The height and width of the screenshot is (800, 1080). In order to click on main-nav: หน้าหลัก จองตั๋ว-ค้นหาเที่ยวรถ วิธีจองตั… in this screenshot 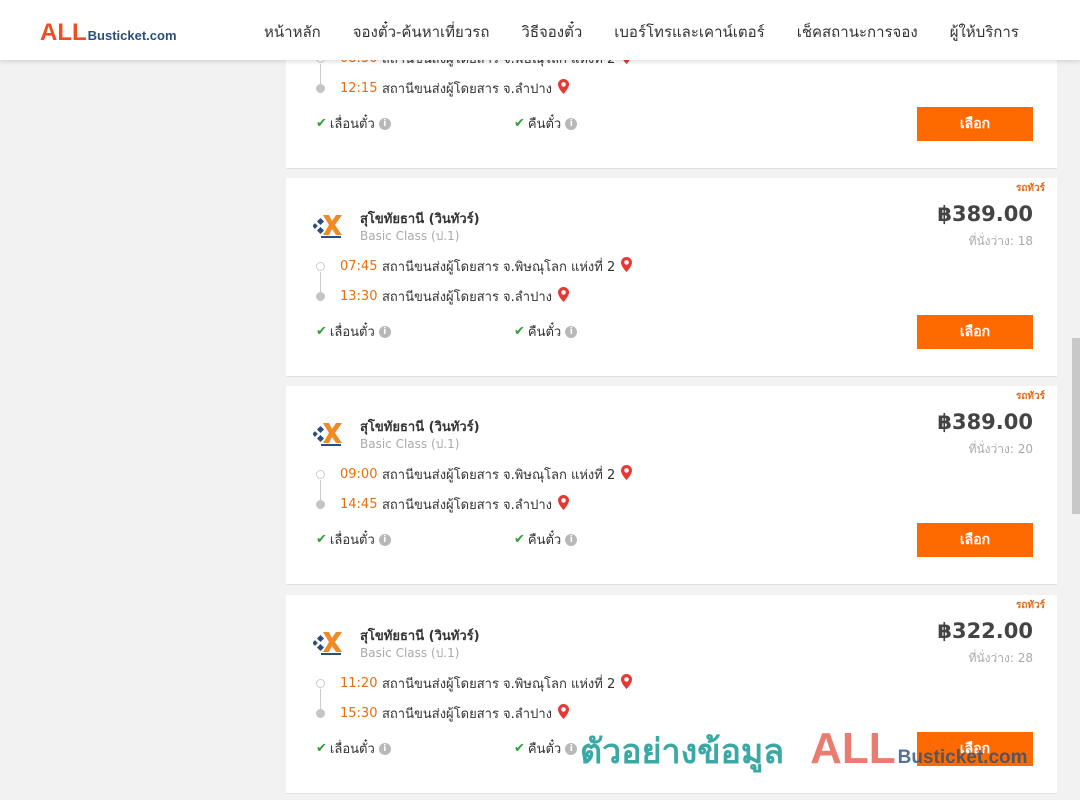, I will do `click(641, 32)`.